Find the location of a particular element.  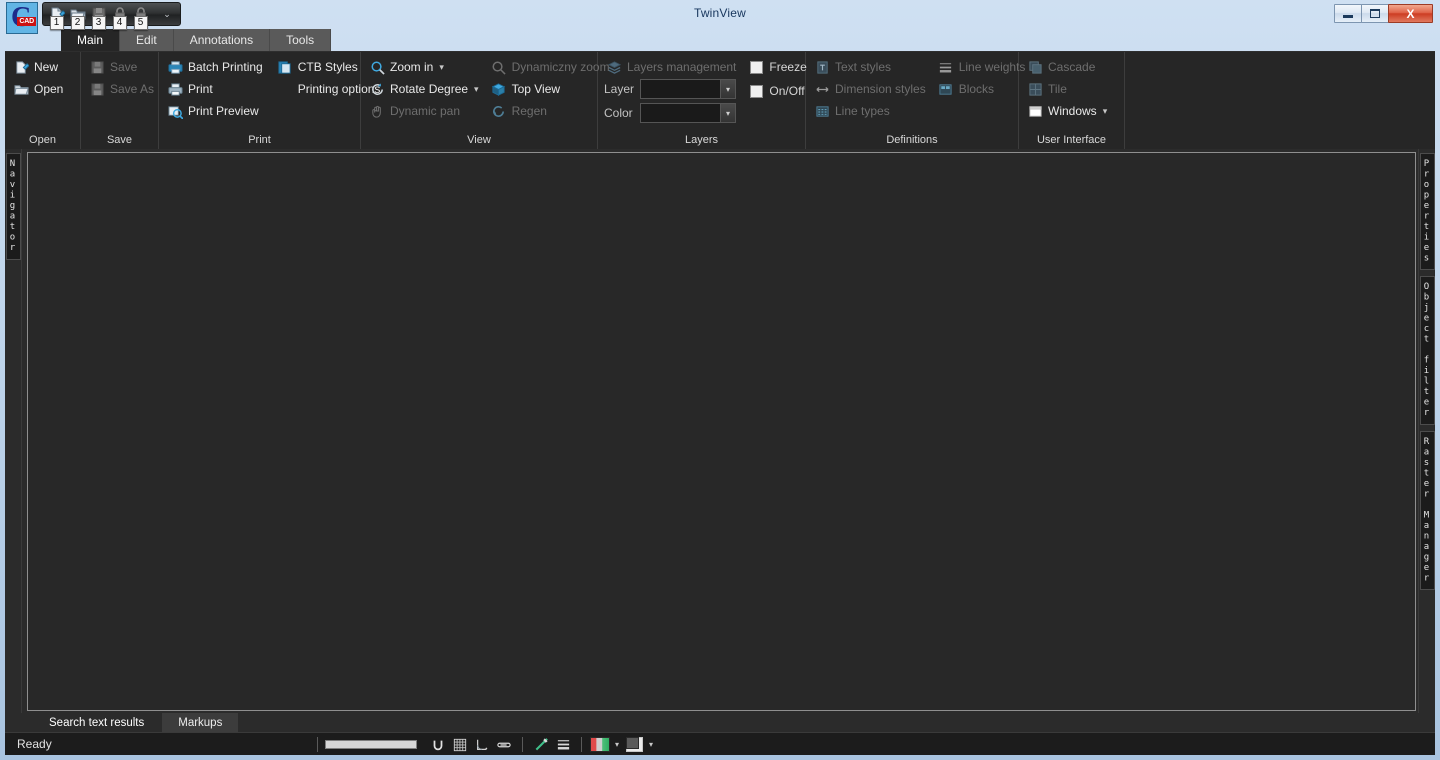

qat-lock-a-button: 4 is located at coordinates (119, 17).